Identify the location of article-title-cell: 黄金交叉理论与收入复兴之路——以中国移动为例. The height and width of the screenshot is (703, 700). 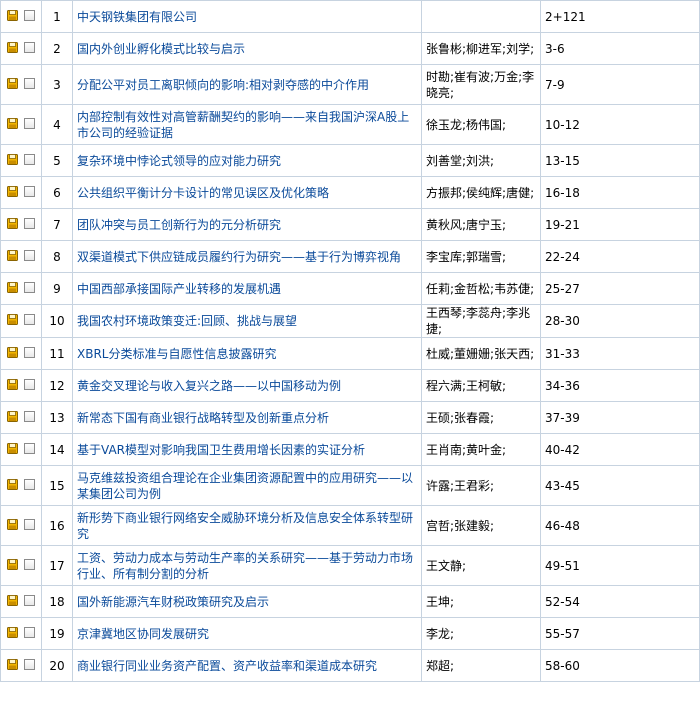
(247, 385).